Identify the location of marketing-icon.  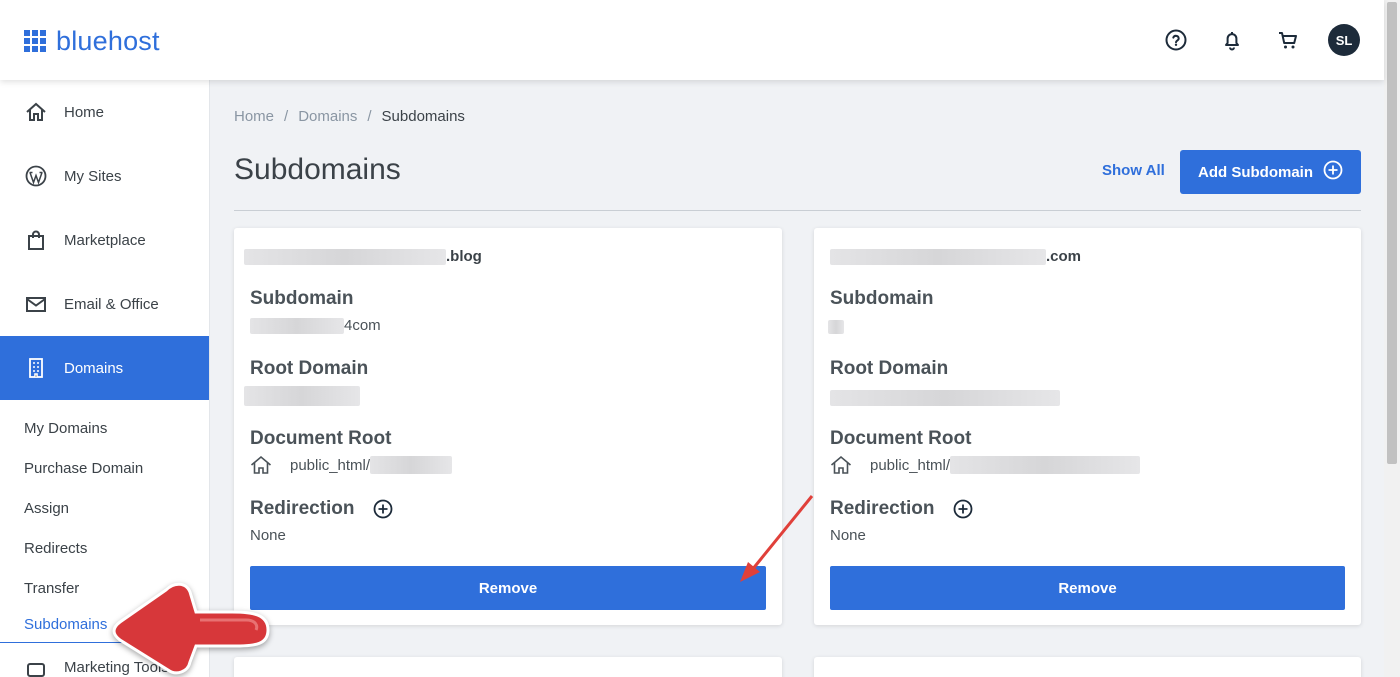
(36, 668).